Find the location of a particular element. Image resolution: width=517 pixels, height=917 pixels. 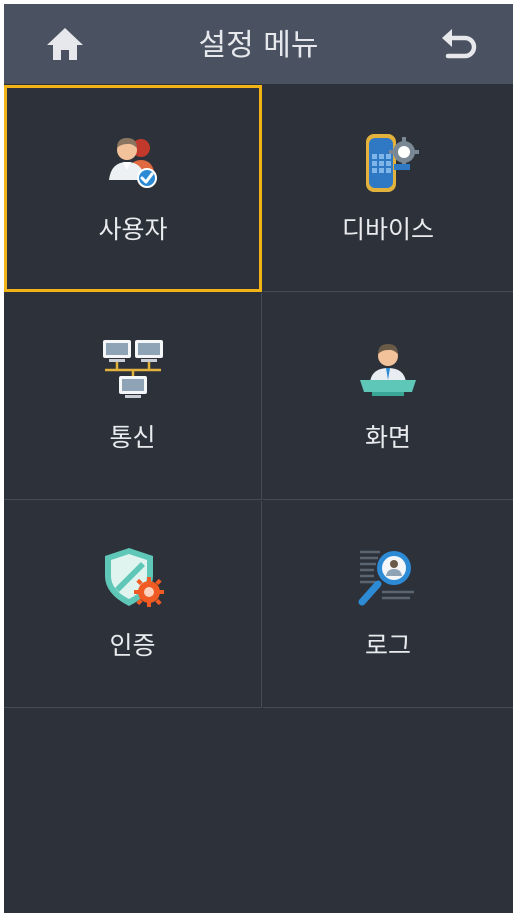

log-search-icon is located at coordinates (386, 578).